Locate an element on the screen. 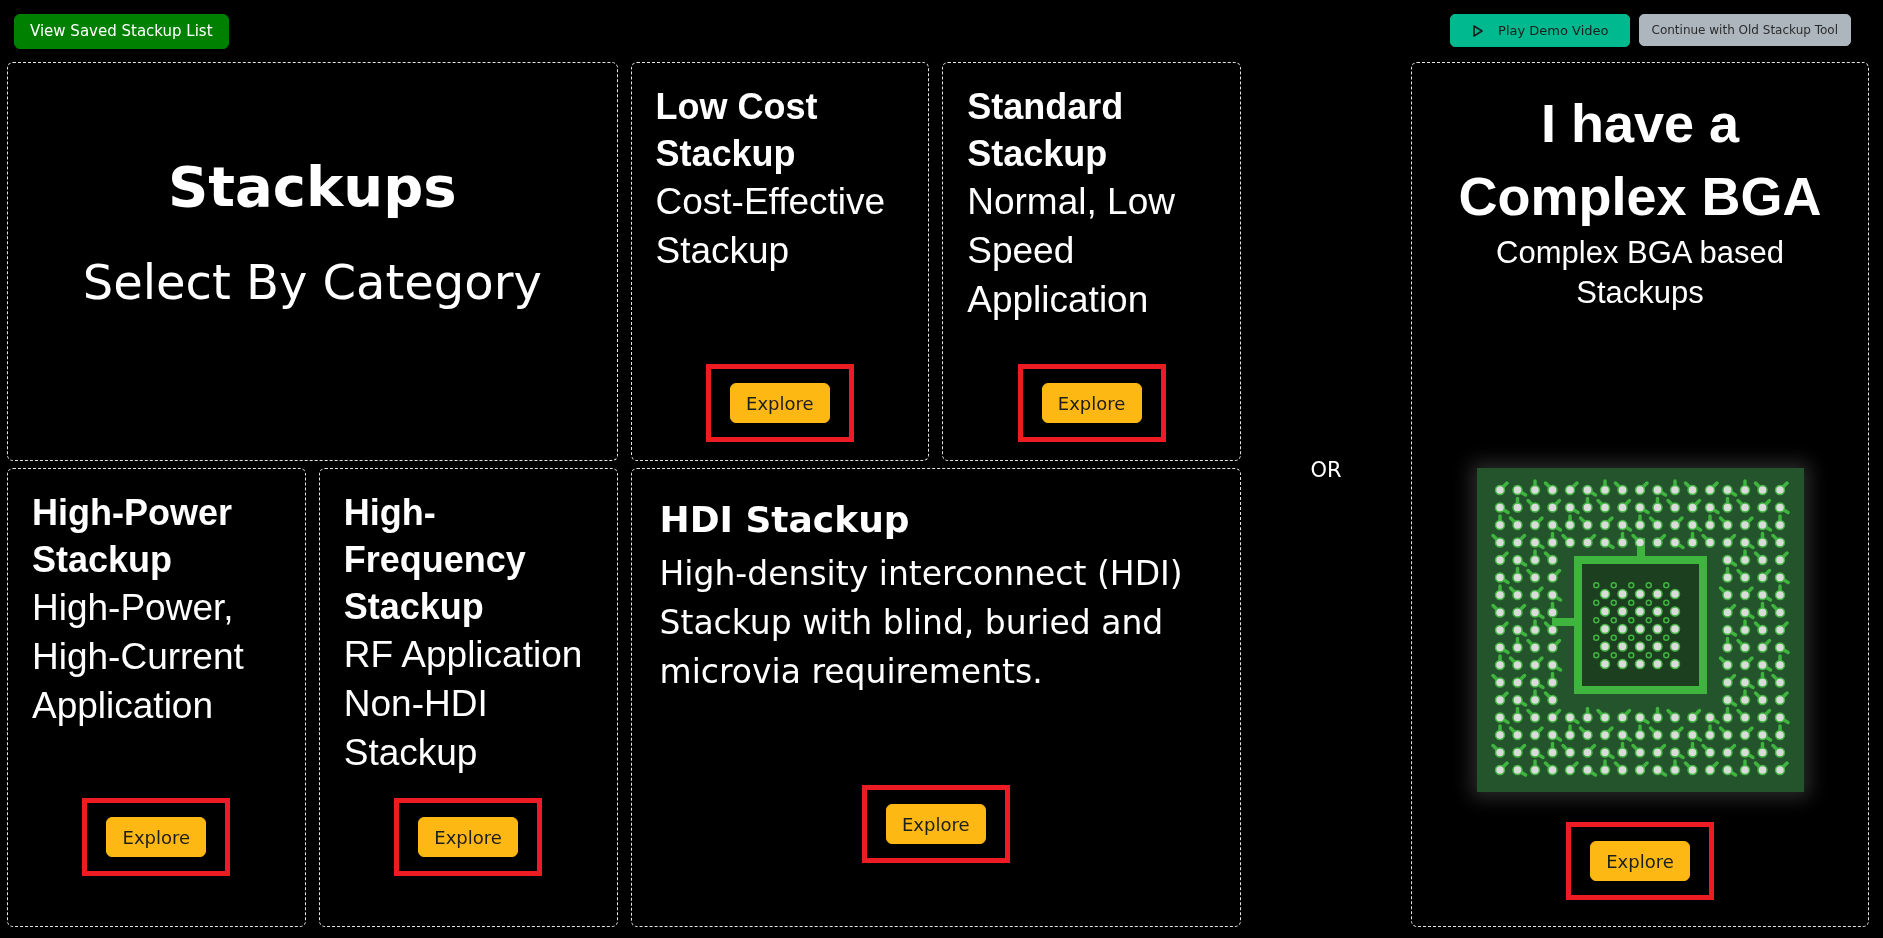 This screenshot has height=938, width=1883. bga-subtitle: Complex BGA based Stackups is located at coordinates (1640, 273).